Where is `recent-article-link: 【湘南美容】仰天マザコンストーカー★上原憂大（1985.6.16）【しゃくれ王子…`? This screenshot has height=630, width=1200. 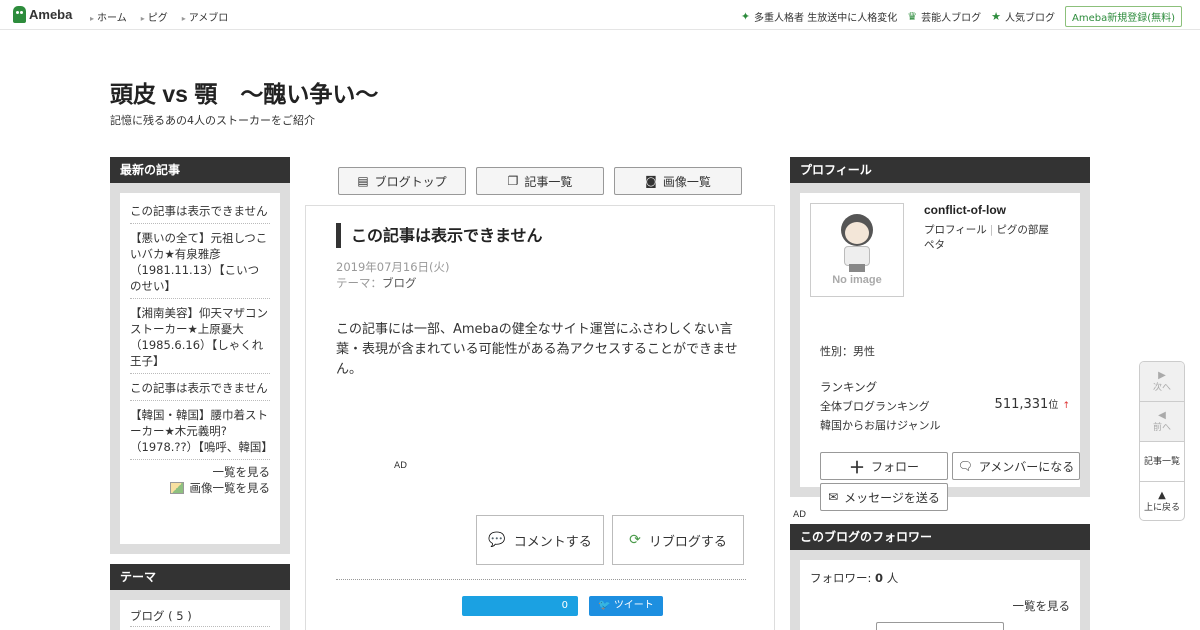
recent-article-link: 【湘南美容】仰天マザコンストーカー★上原憂大（1985.6.16）【しゃくれ王子… is located at coordinates (200, 338).